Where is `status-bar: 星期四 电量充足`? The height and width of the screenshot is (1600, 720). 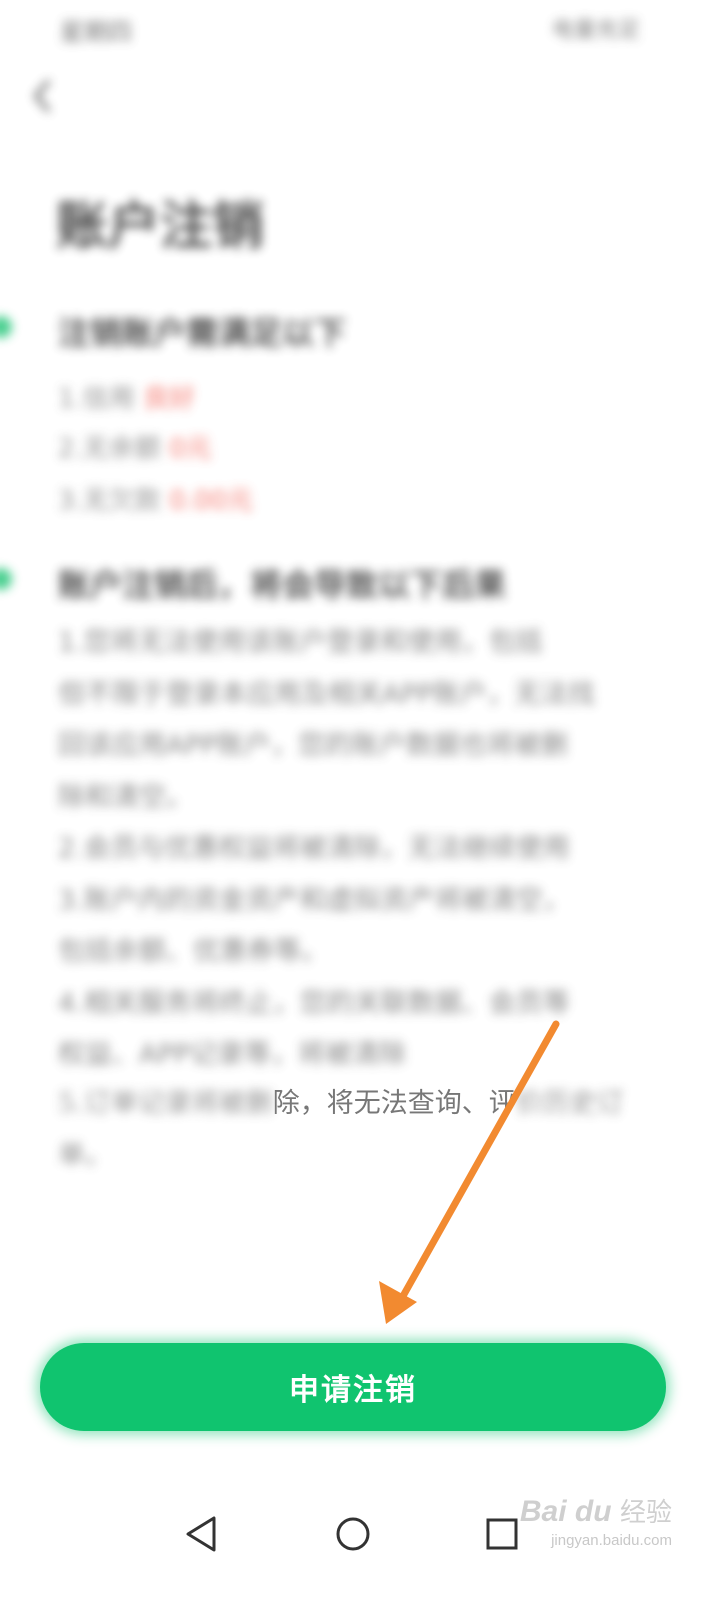
status-bar: 星期四 电量充足 is located at coordinates (360, 28).